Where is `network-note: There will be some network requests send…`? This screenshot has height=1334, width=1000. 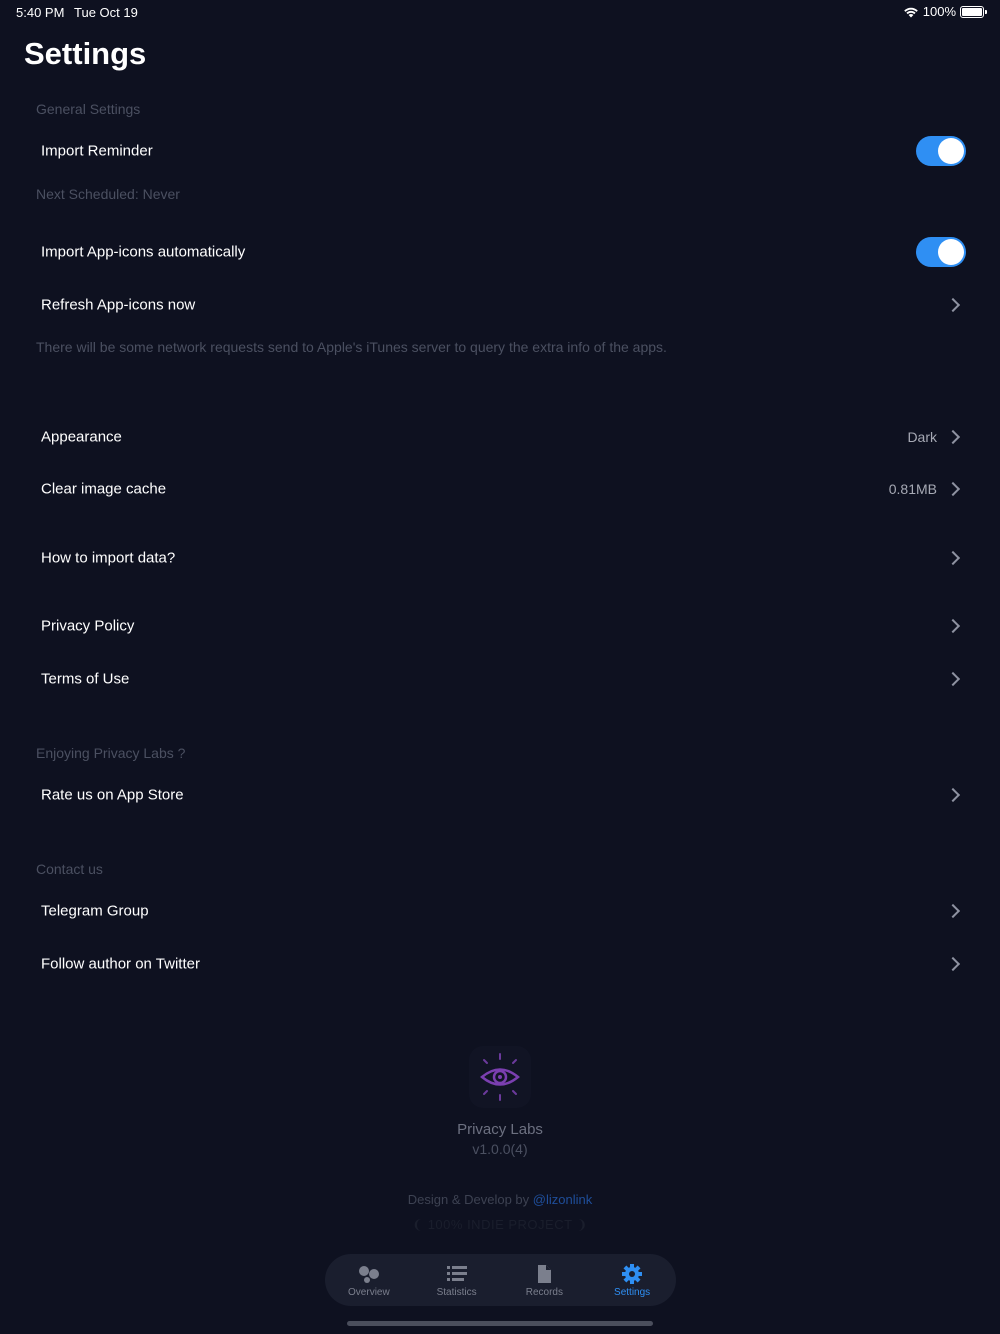 network-note: There will be some network requests send… is located at coordinates (351, 347).